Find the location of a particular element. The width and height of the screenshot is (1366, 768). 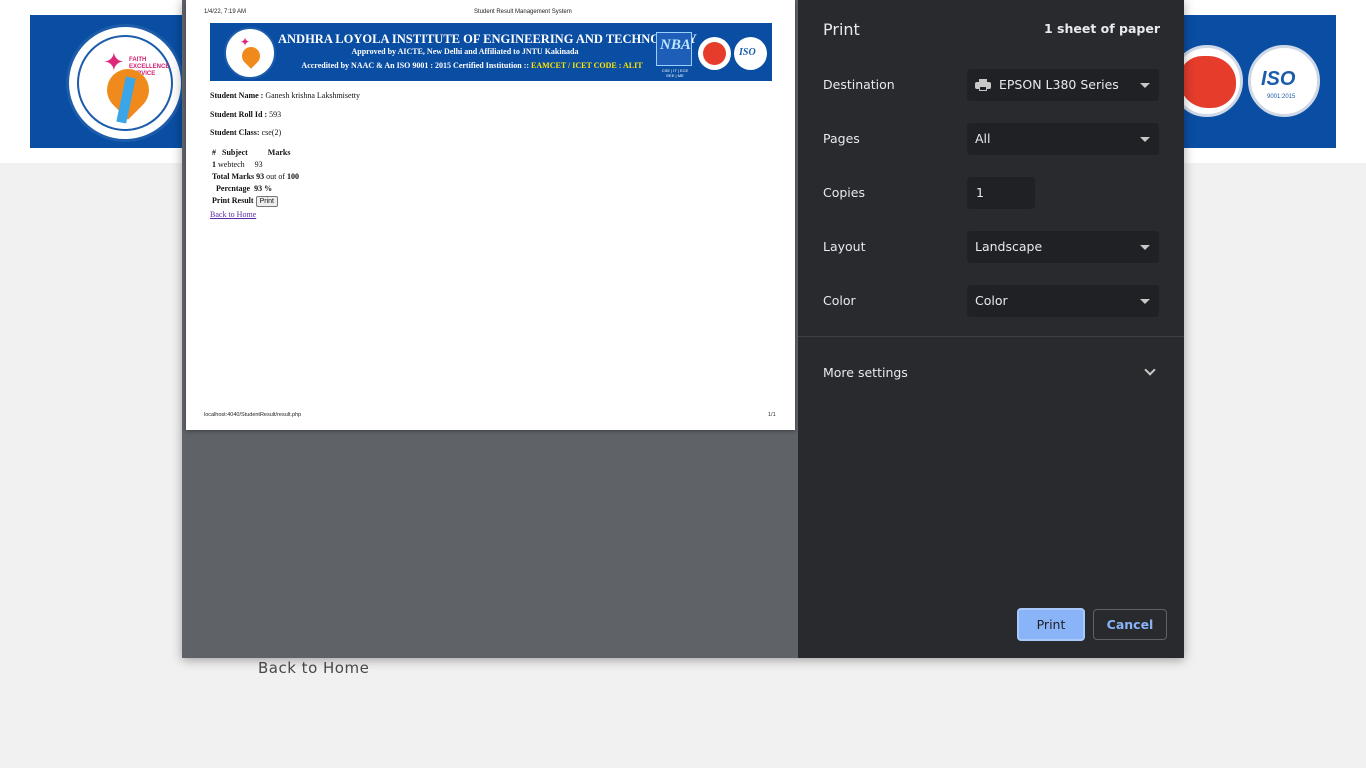

college-logo: ✦ FAITHEXCELLENCESERVICE is located at coordinates (125, 83).